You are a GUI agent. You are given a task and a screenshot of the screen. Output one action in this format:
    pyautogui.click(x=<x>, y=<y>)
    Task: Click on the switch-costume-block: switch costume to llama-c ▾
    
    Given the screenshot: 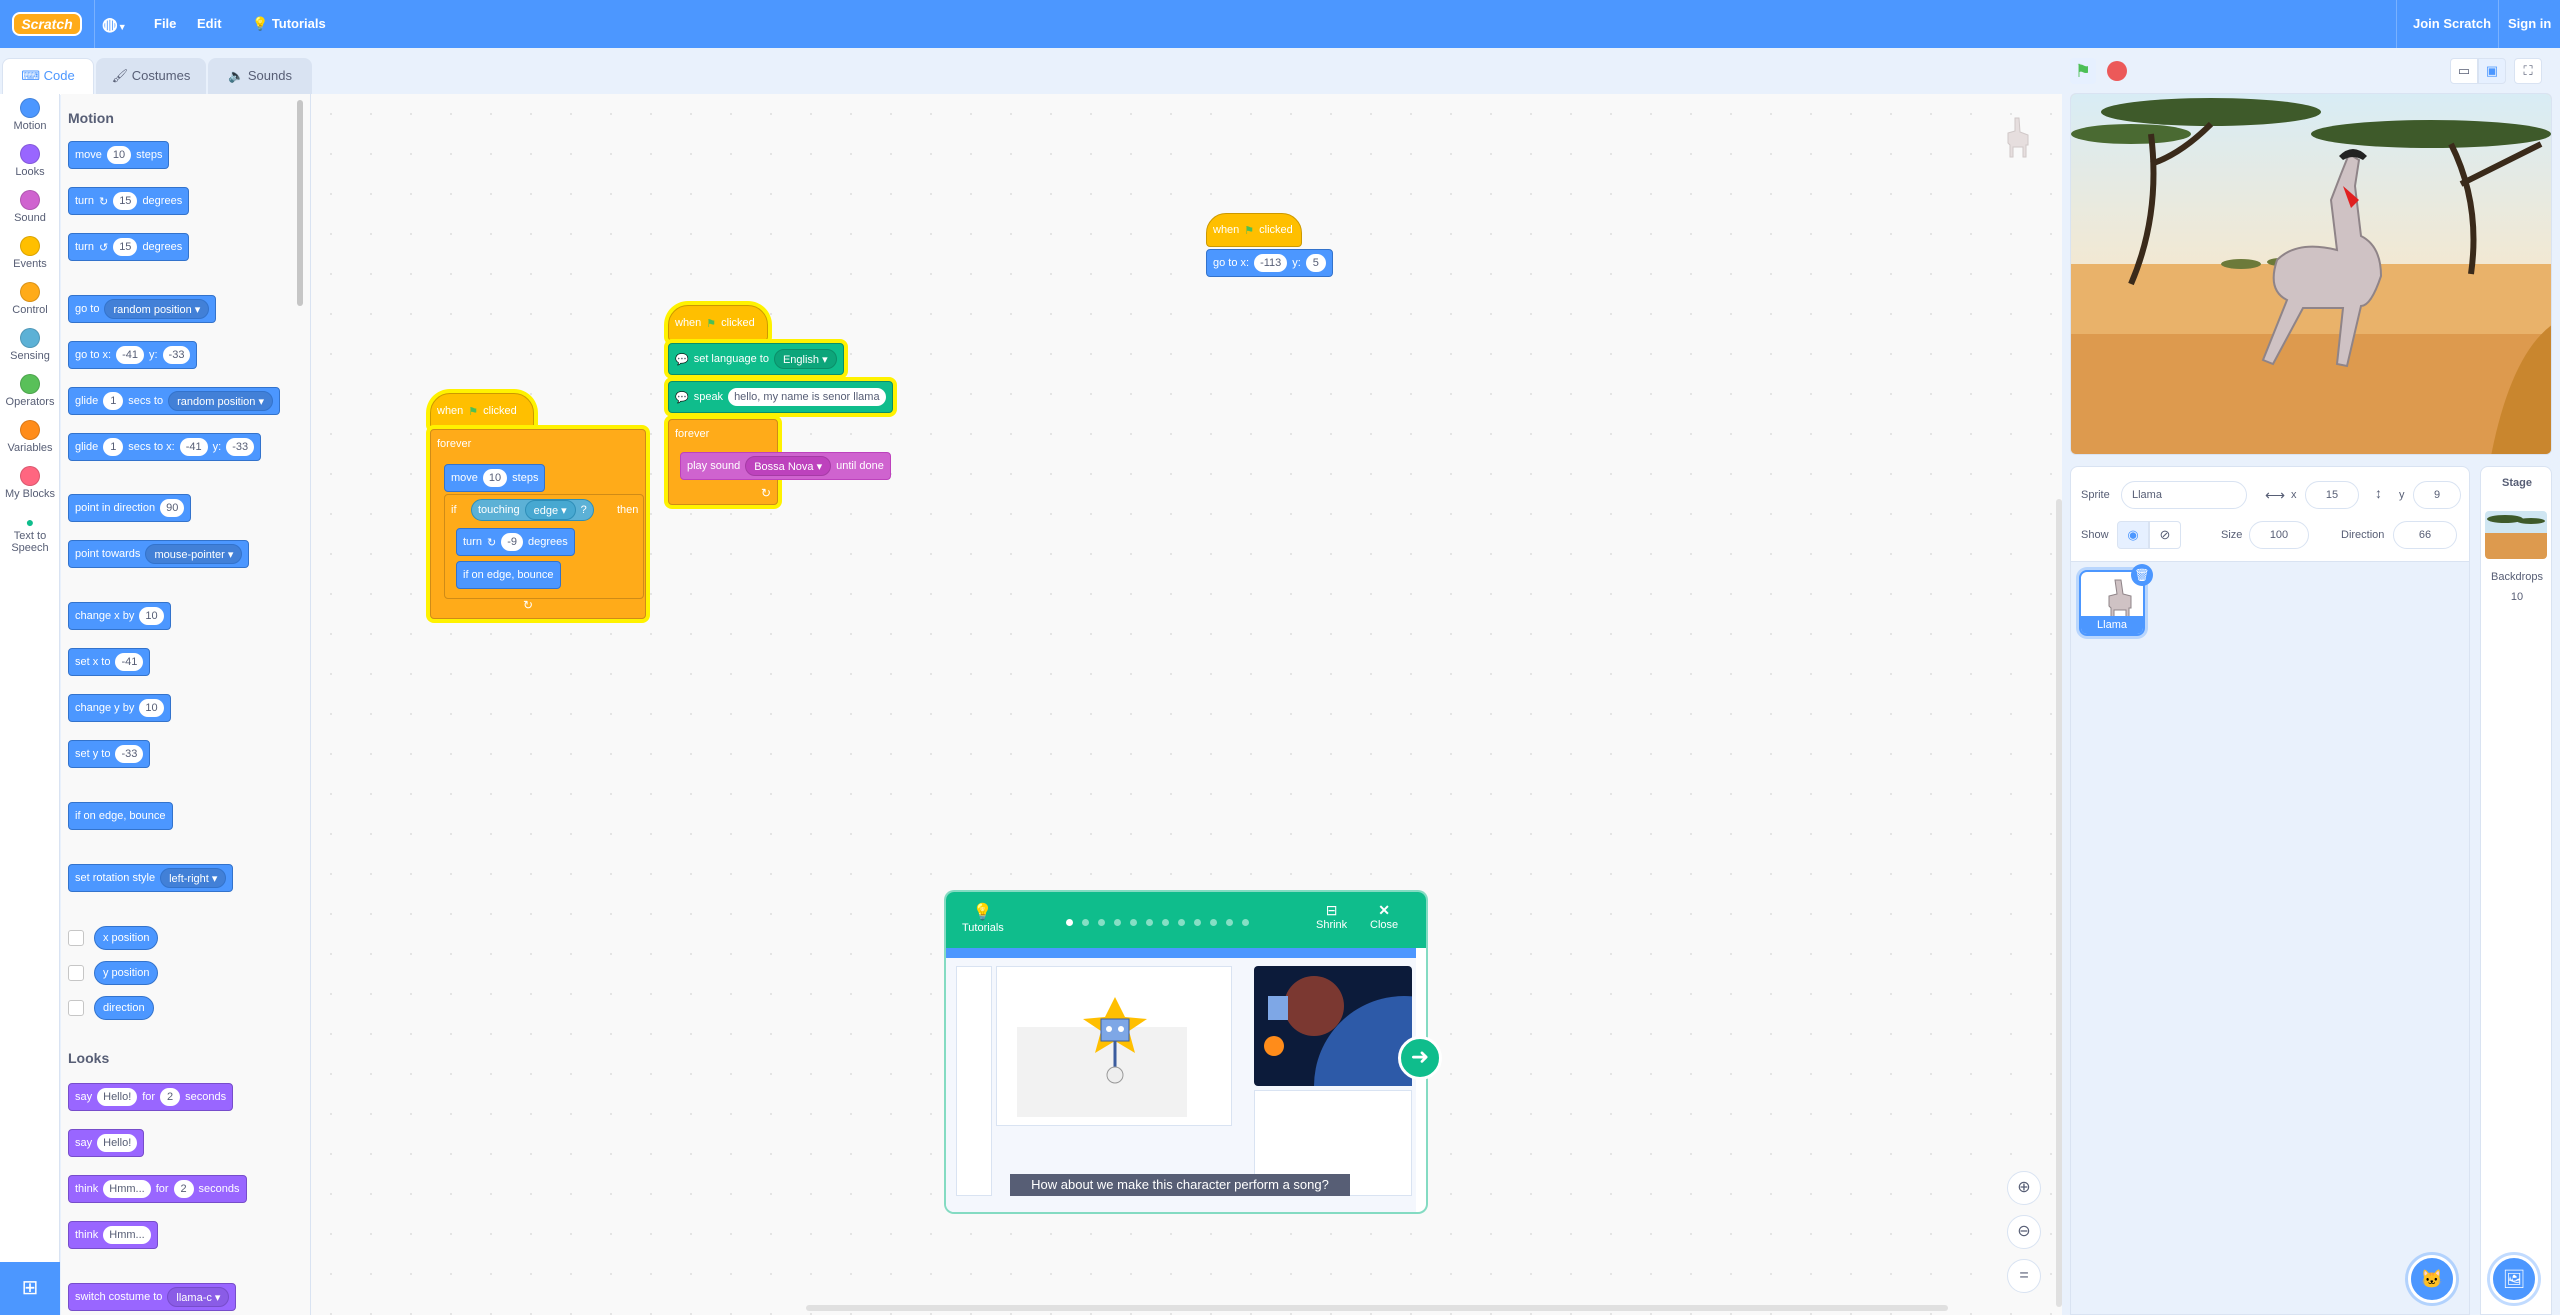 What is the action you would take?
    pyautogui.click(x=152, y=1297)
    